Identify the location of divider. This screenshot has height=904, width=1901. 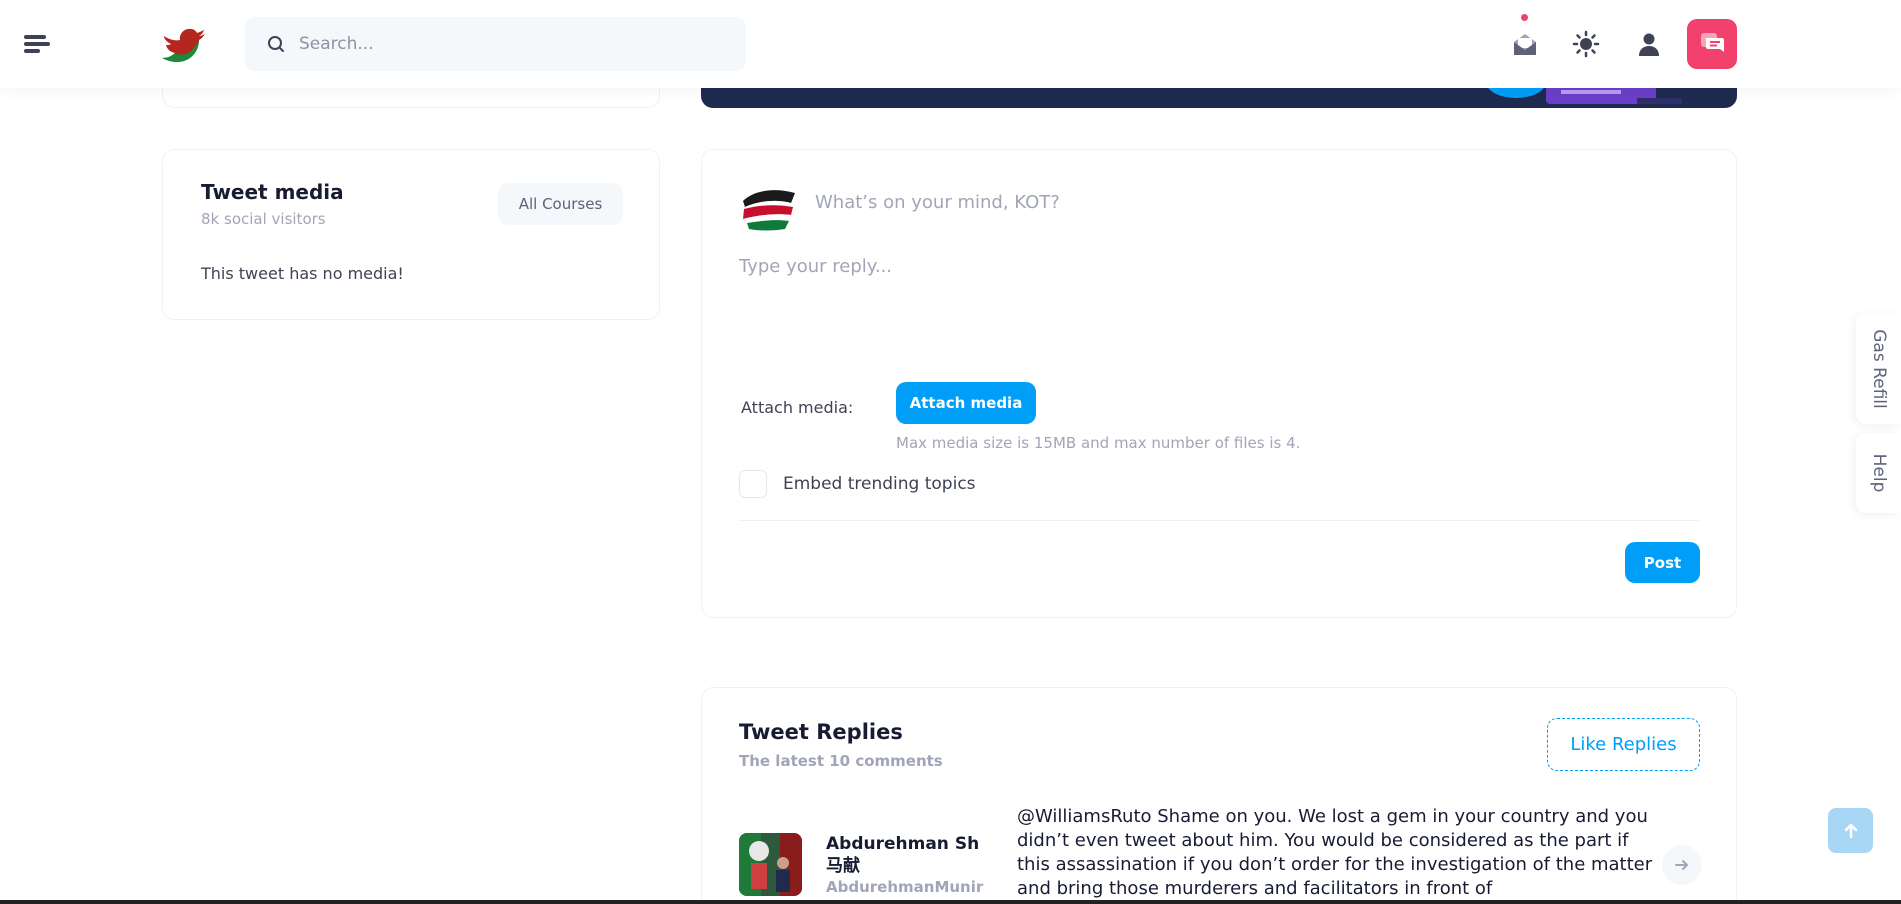
(1219, 520).